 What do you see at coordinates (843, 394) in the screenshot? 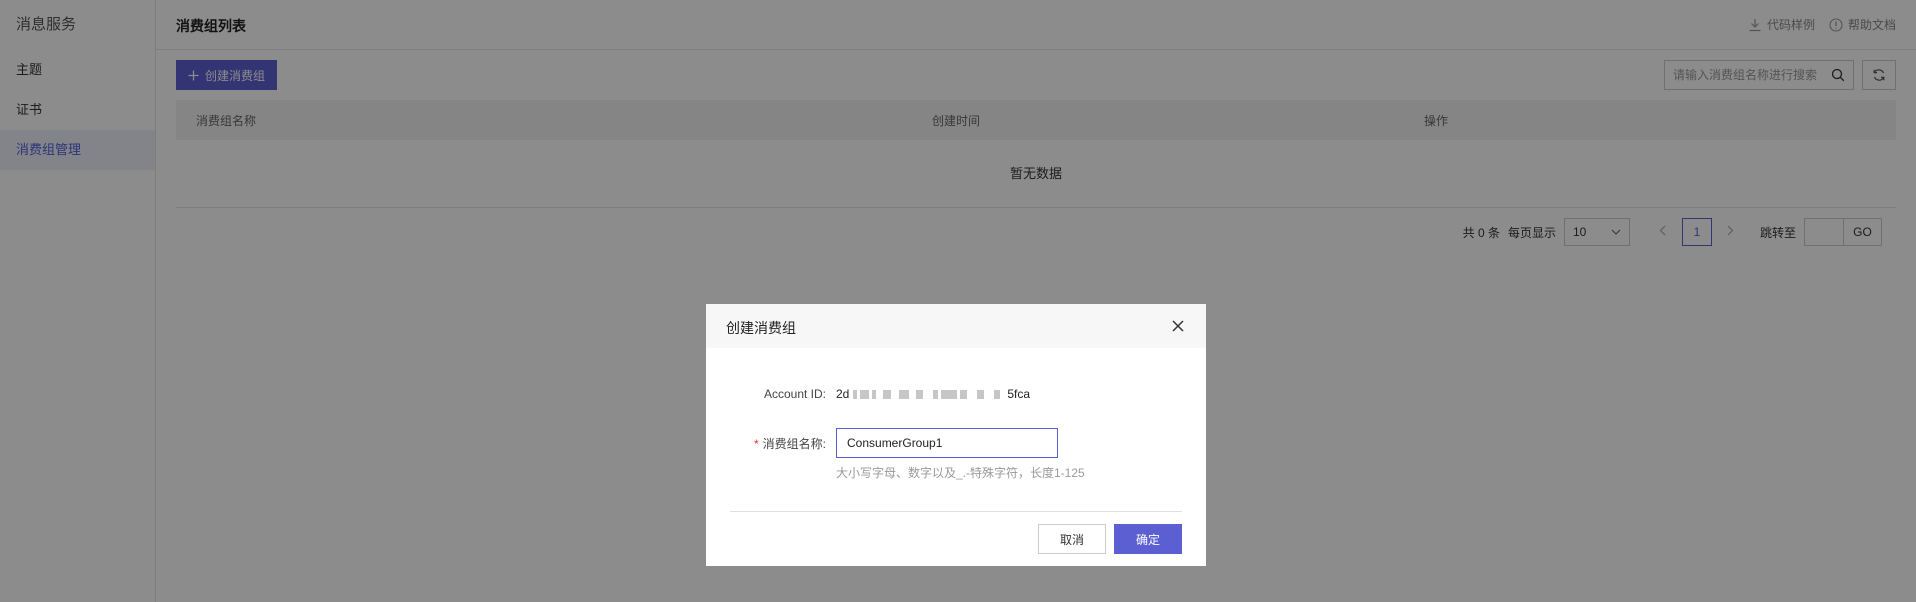
I see `account-id-prefix: 2d` at bounding box center [843, 394].